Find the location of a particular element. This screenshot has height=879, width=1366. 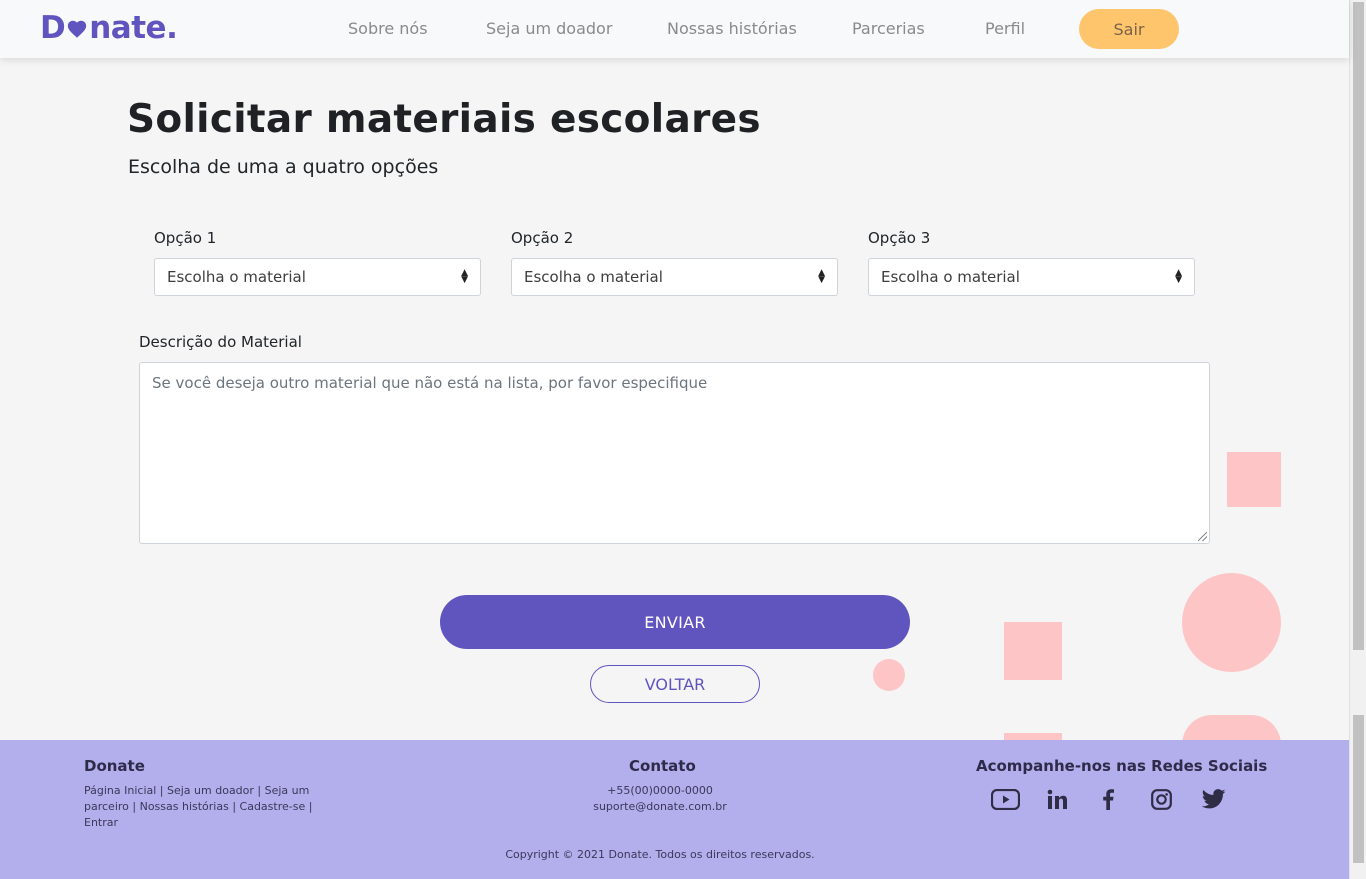

brand-logo: D nate. is located at coordinates (109, 28).